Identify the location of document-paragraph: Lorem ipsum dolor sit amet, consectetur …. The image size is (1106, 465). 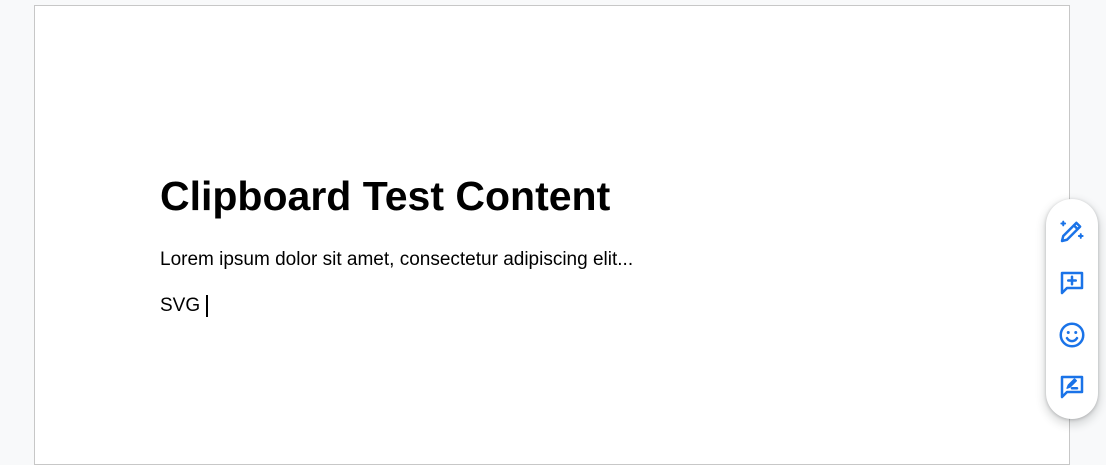
(396, 260).